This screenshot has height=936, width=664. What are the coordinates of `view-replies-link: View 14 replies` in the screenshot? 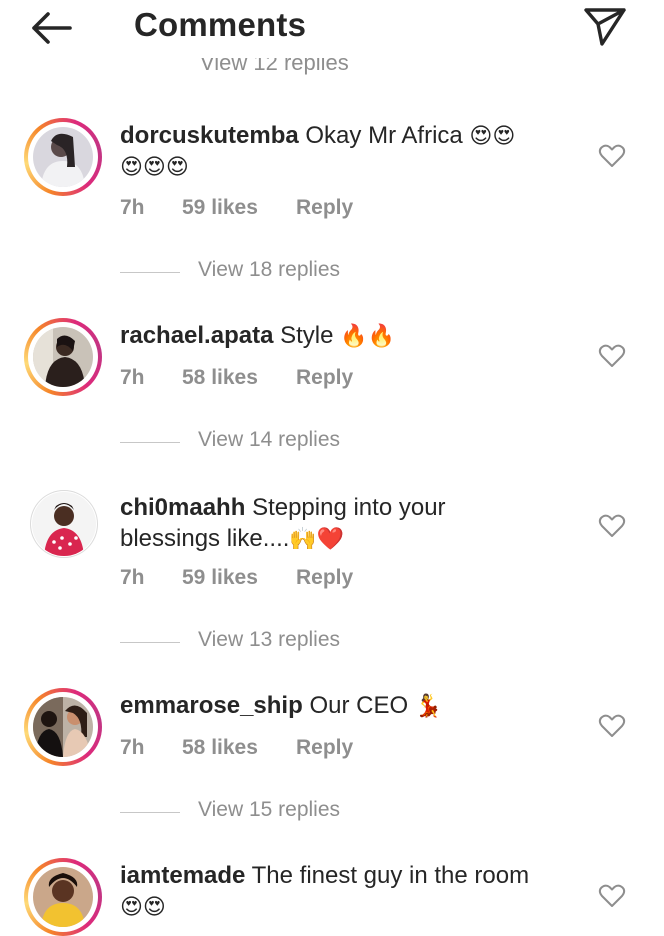 It's located at (320, 443).